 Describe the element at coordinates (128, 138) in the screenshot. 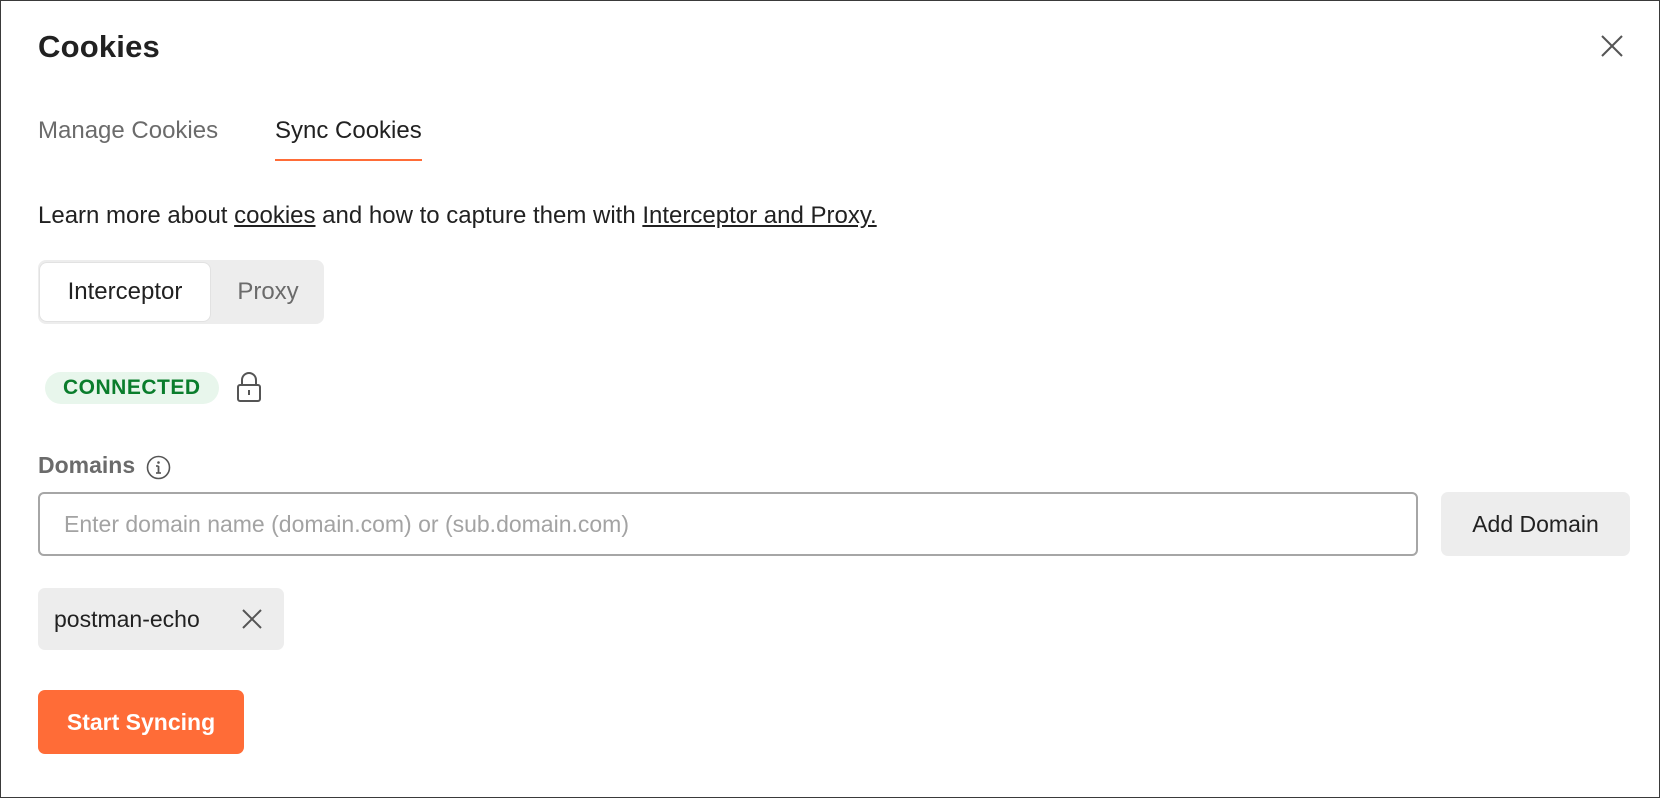

I see `tab-manage-cookies: Manage Cookies` at that location.